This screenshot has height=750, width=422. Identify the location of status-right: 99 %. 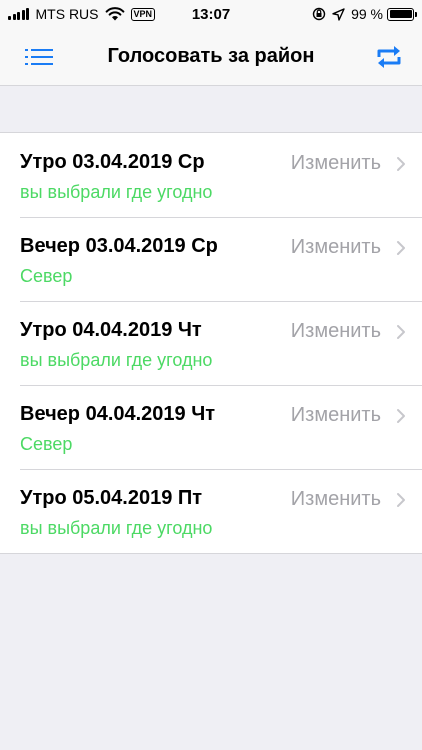
(364, 14).